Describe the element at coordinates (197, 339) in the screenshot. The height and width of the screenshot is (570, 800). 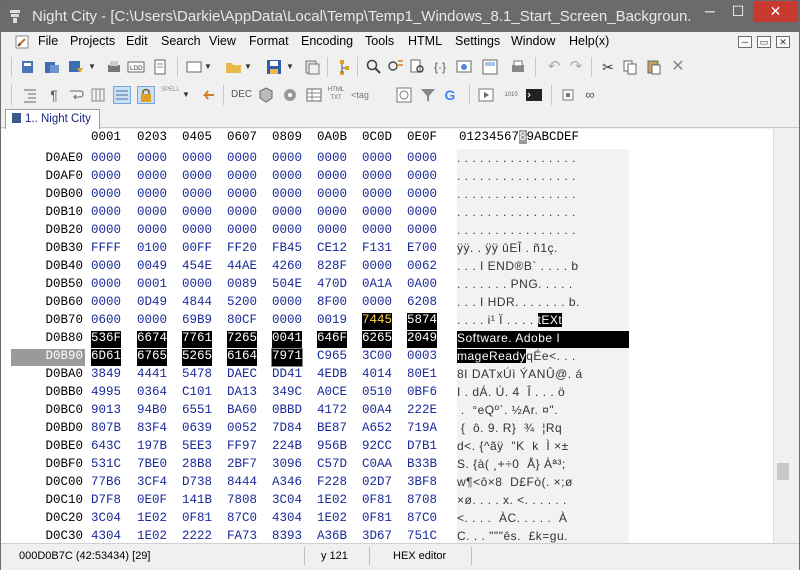
I see `hex-cell: 7761` at that location.